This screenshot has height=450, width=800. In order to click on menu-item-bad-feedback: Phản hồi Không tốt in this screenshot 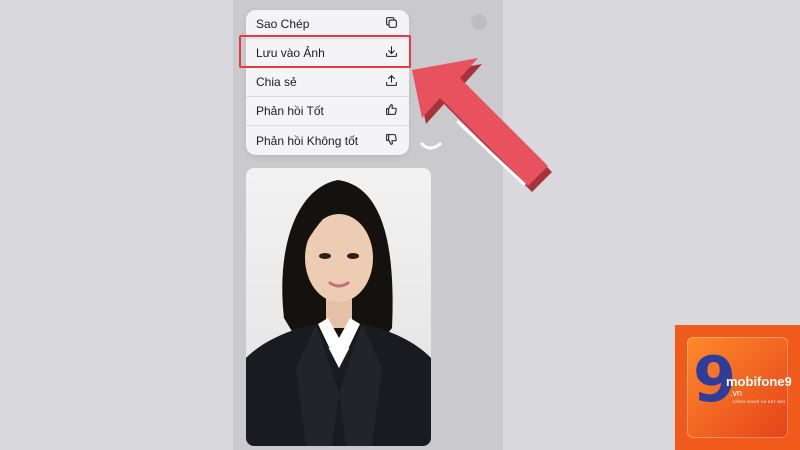, I will do `click(327, 140)`.